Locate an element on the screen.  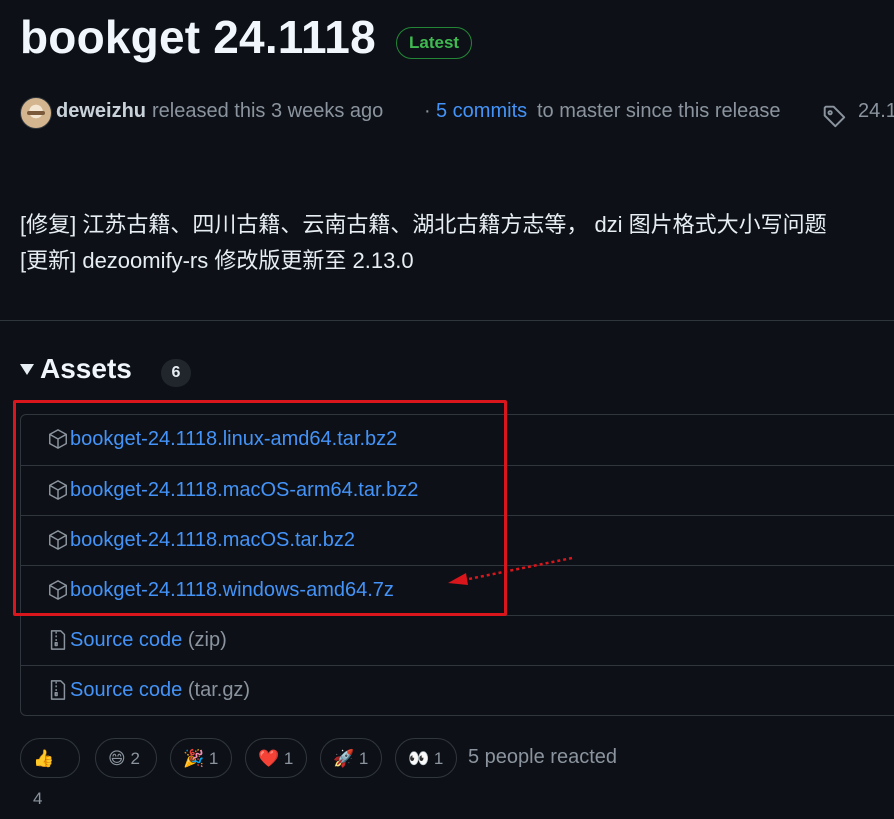
tag-link: 24.1 is located at coordinates (876, 111).